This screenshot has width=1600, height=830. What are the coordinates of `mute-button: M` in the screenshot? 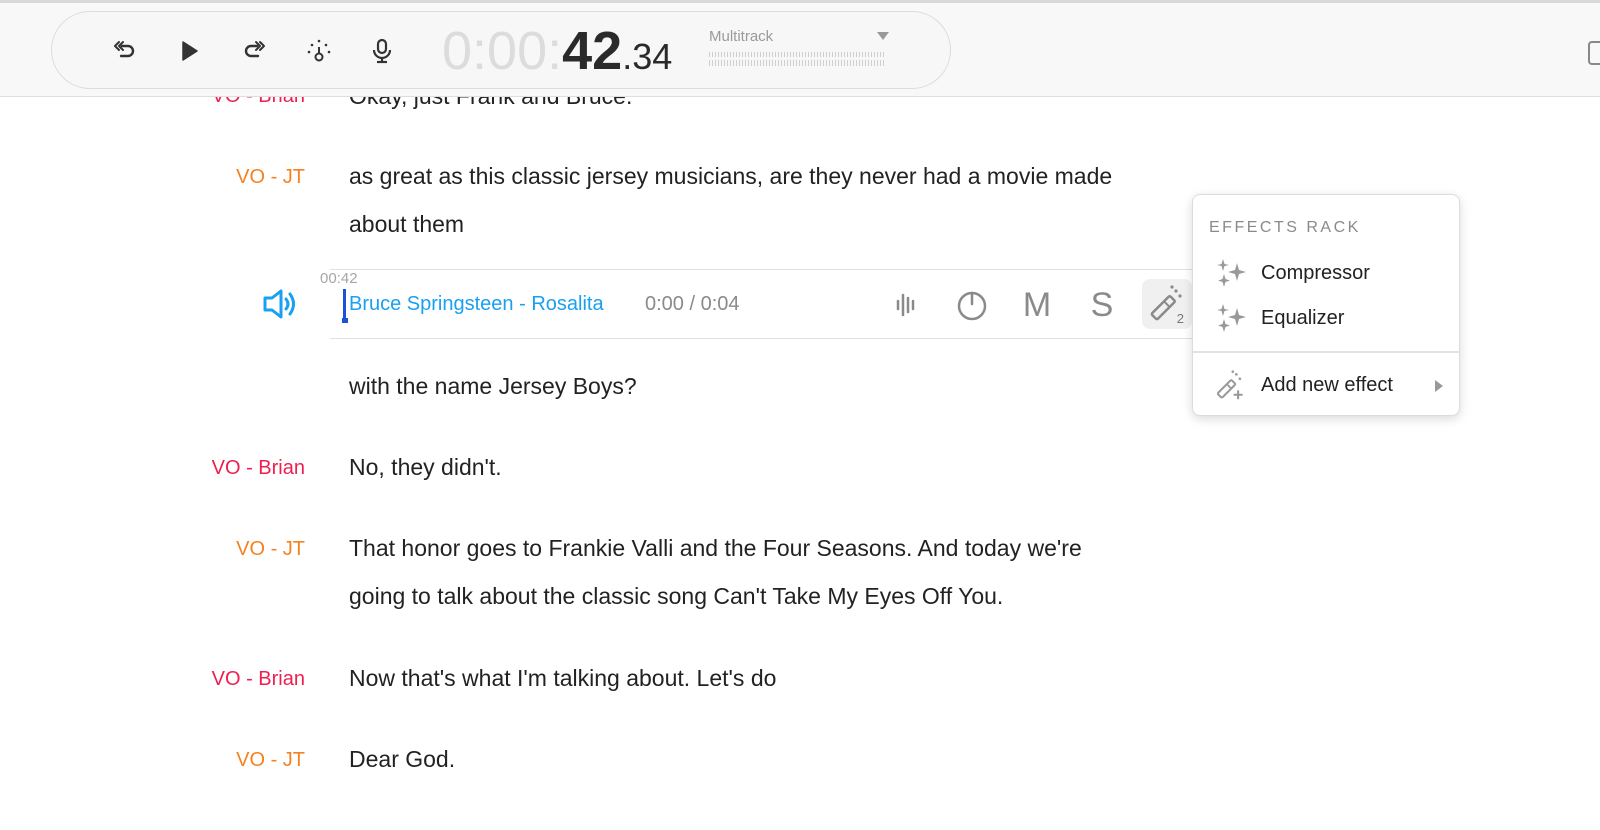 It's located at (1037, 305).